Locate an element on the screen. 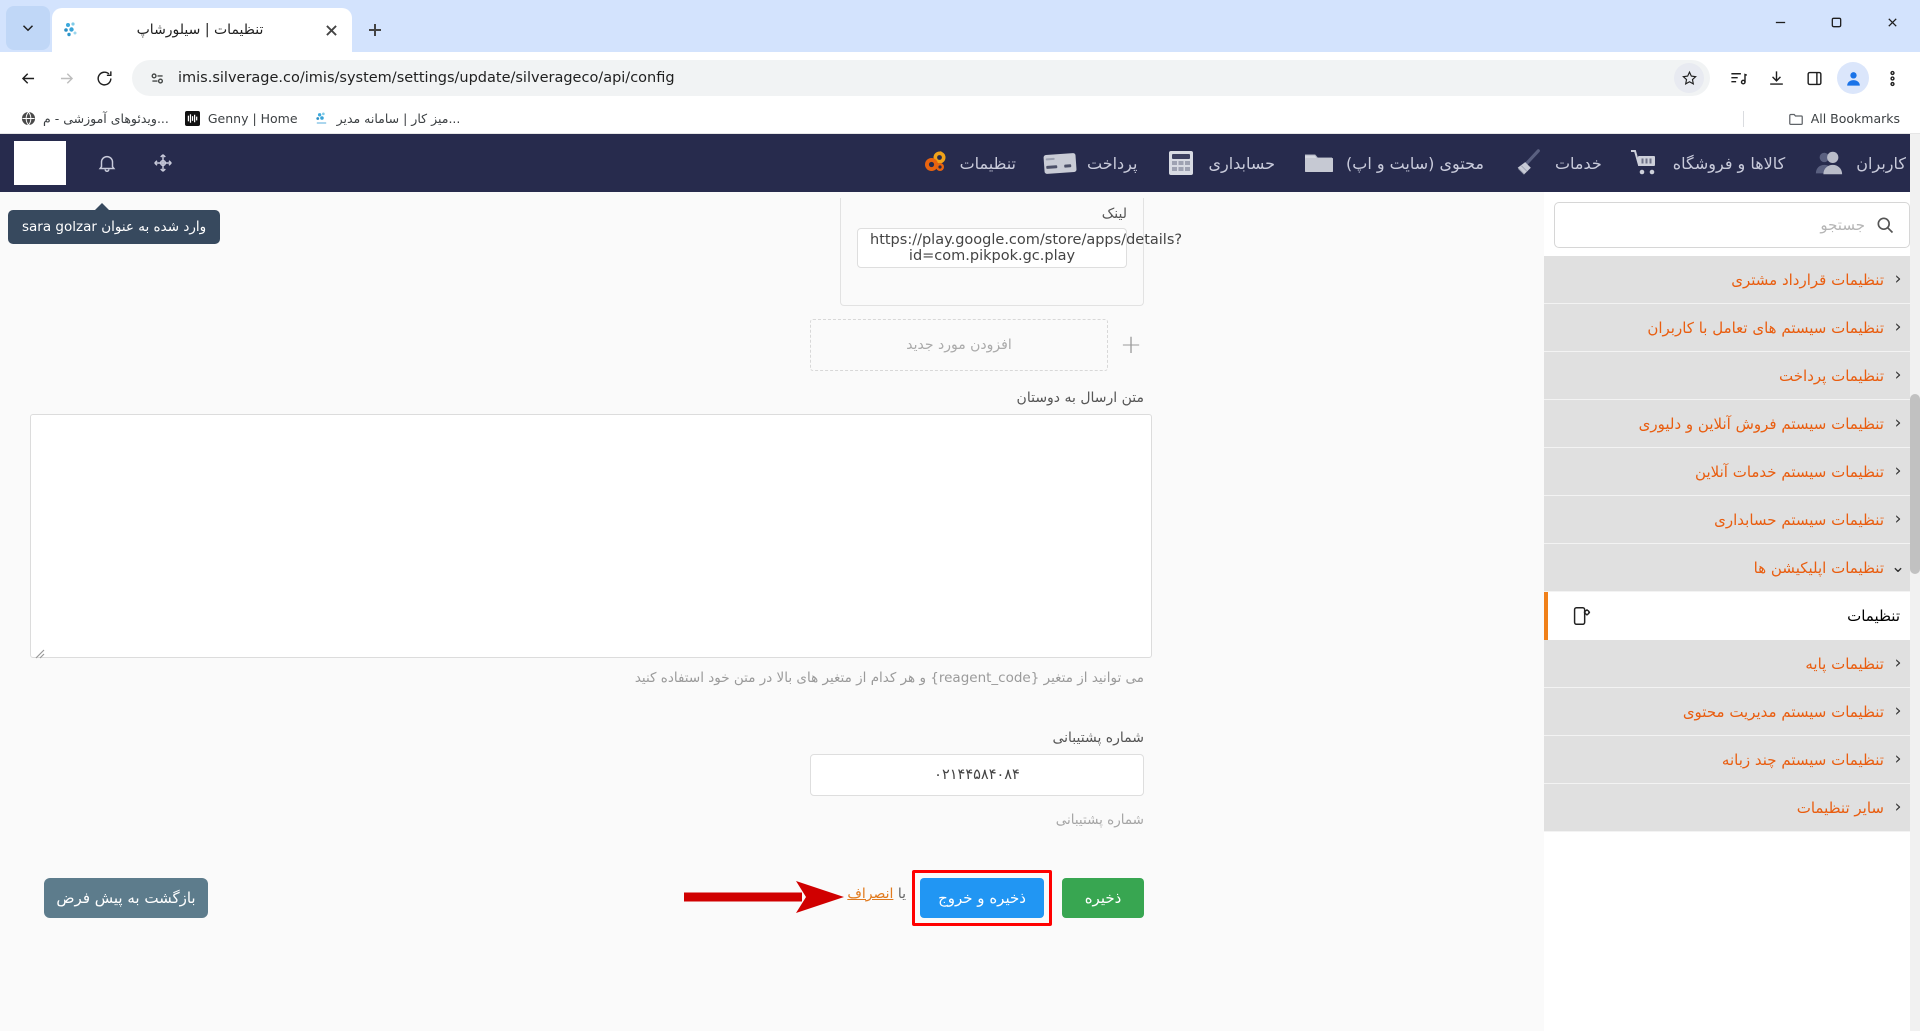 This screenshot has width=1920, height=1031. all-bookmarks-button: All Bookmarks is located at coordinates (1844, 119).